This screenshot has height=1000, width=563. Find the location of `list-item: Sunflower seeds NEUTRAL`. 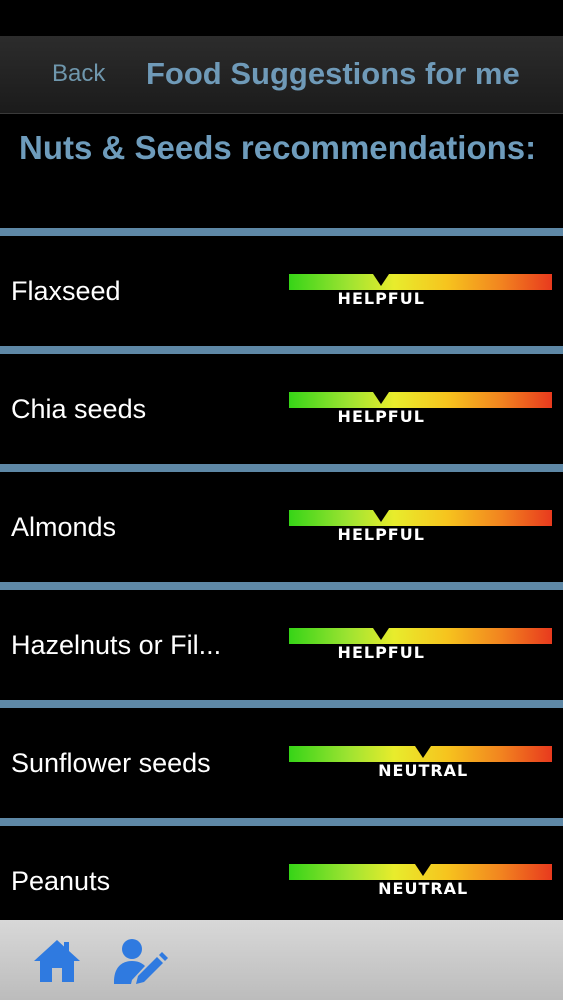

list-item: Sunflower seeds NEUTRAL is located at coordinates (281, 759).